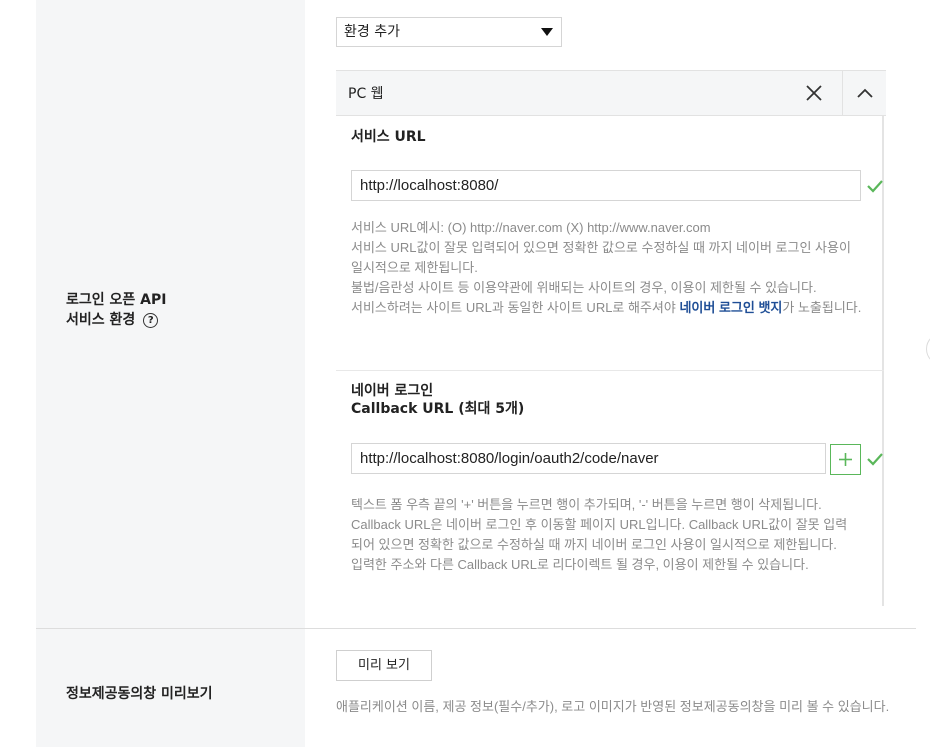 This screenshot has height=747, width=930. I want to click on preview-button: 미리 보기, so click(384, 665).